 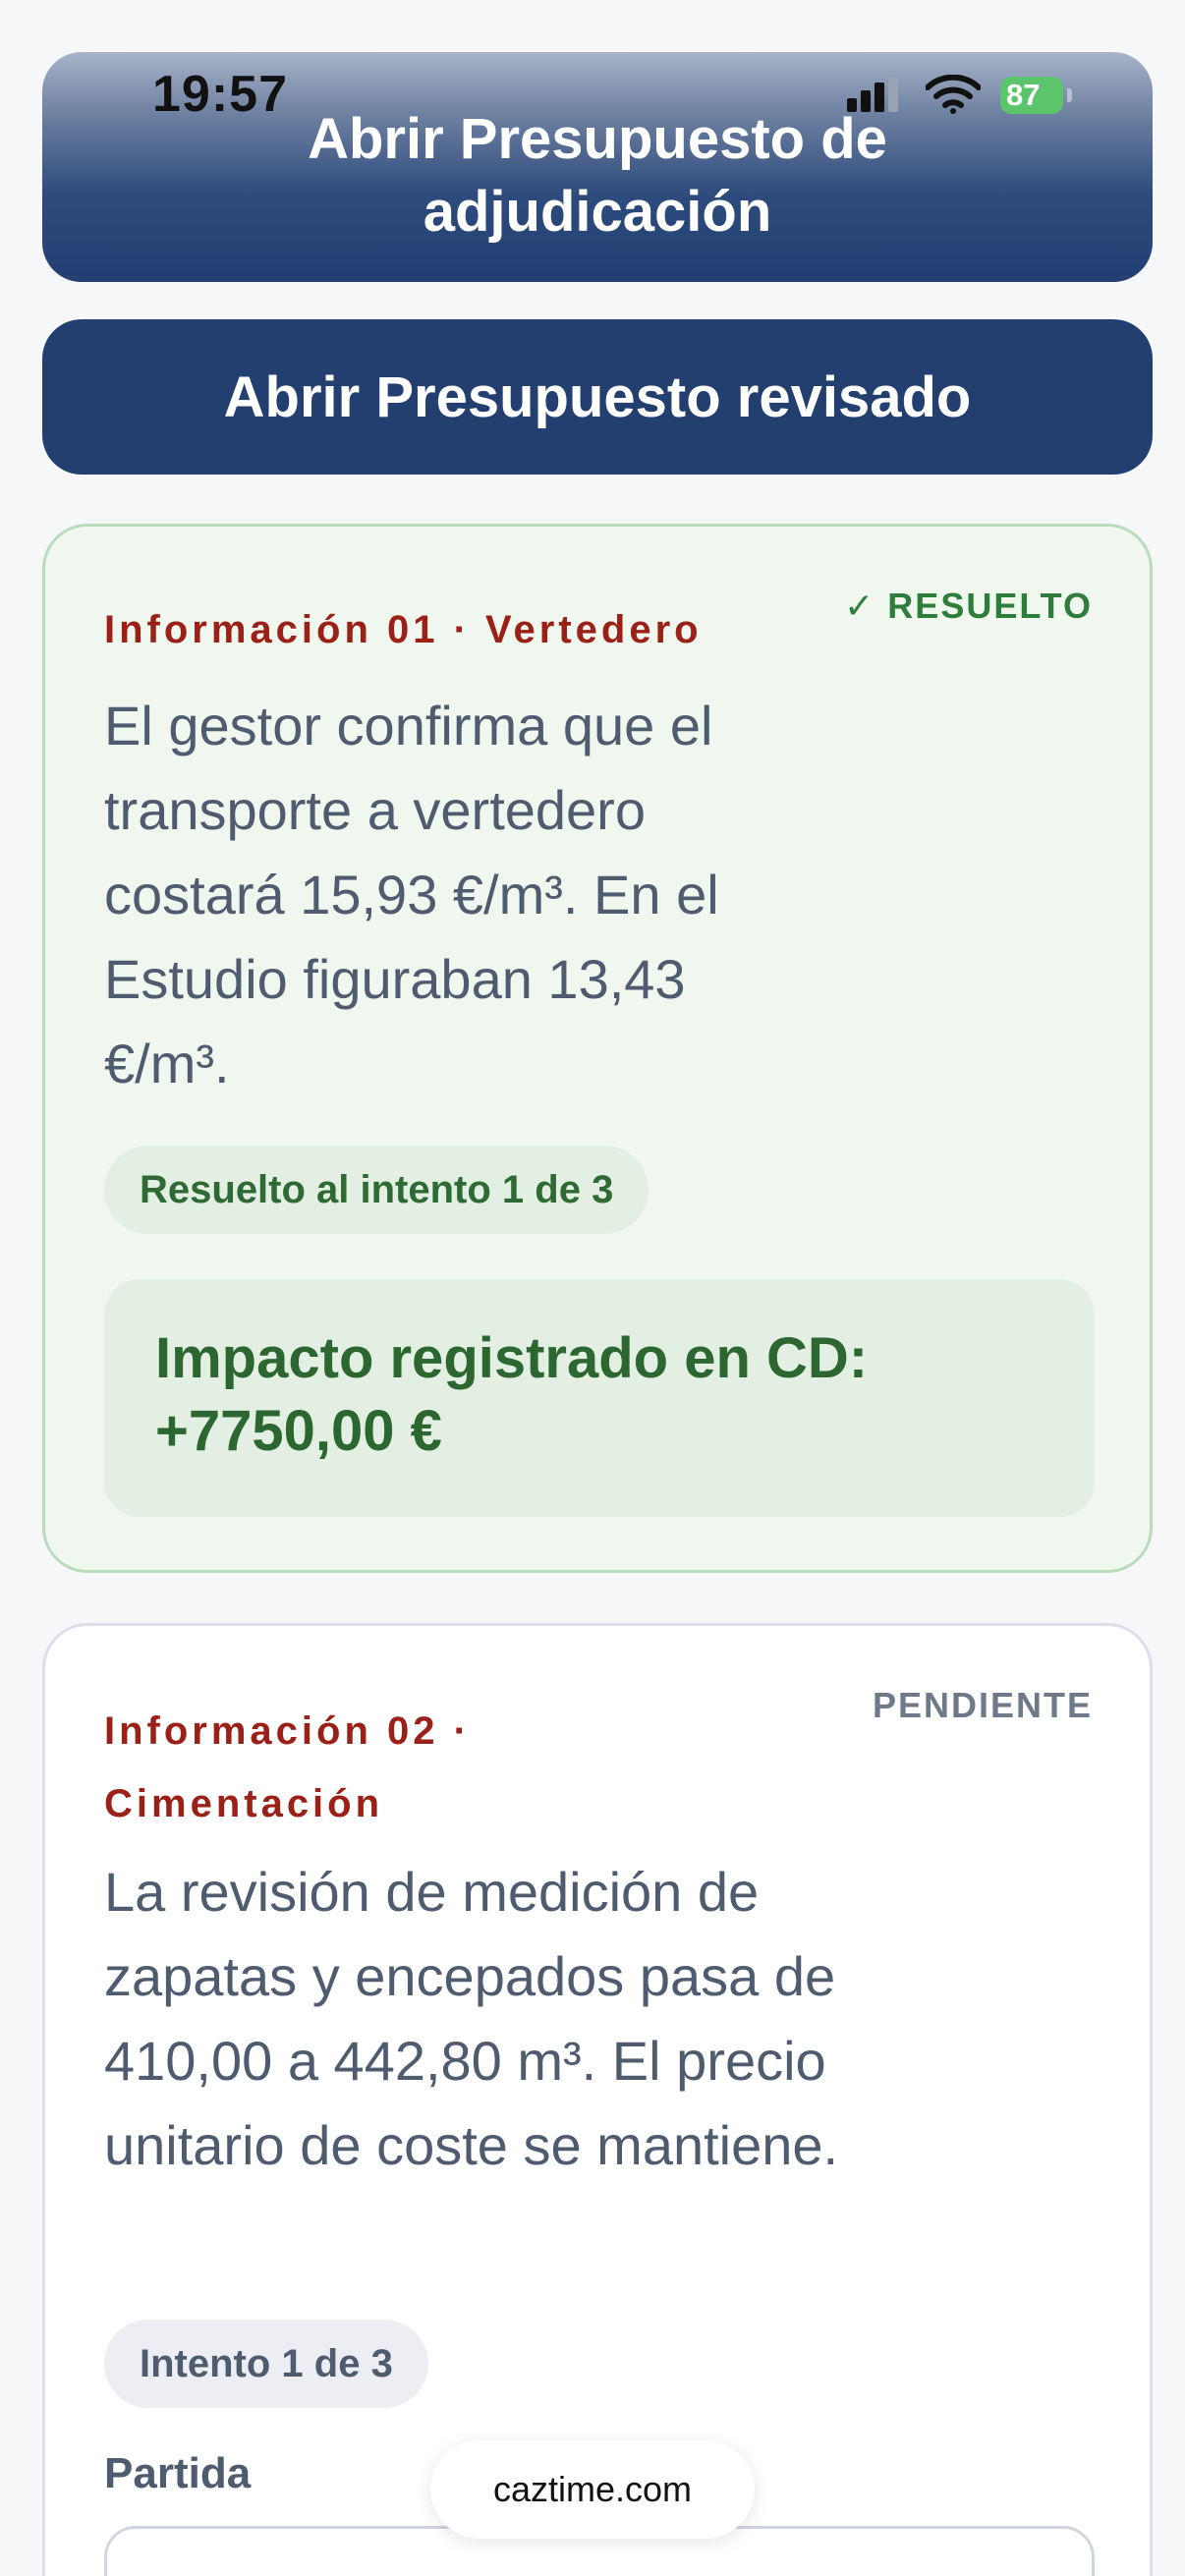 What do you see at coordinates (404, 629) in the screenshot?
I see `card-kicker: Información 01 · Vertedero` at bounding box center [404, 629].